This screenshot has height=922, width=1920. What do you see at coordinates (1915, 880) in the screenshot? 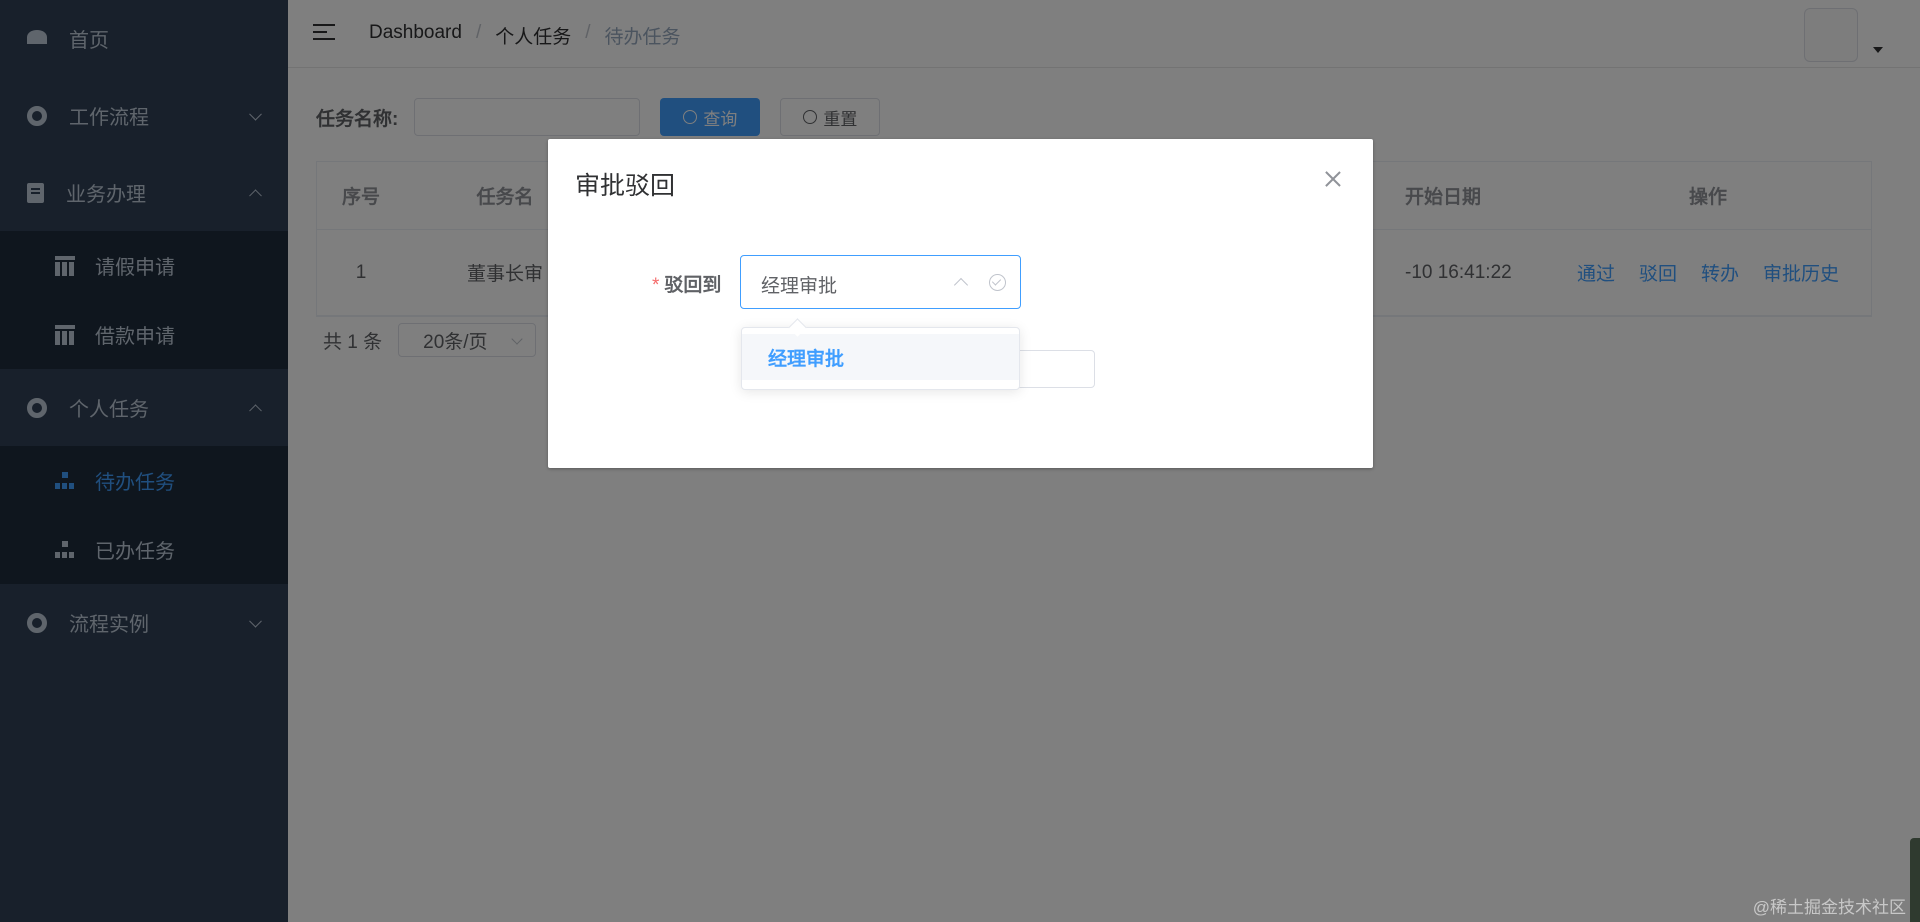
I see `side-widget` at bounding box center [1915, 880].